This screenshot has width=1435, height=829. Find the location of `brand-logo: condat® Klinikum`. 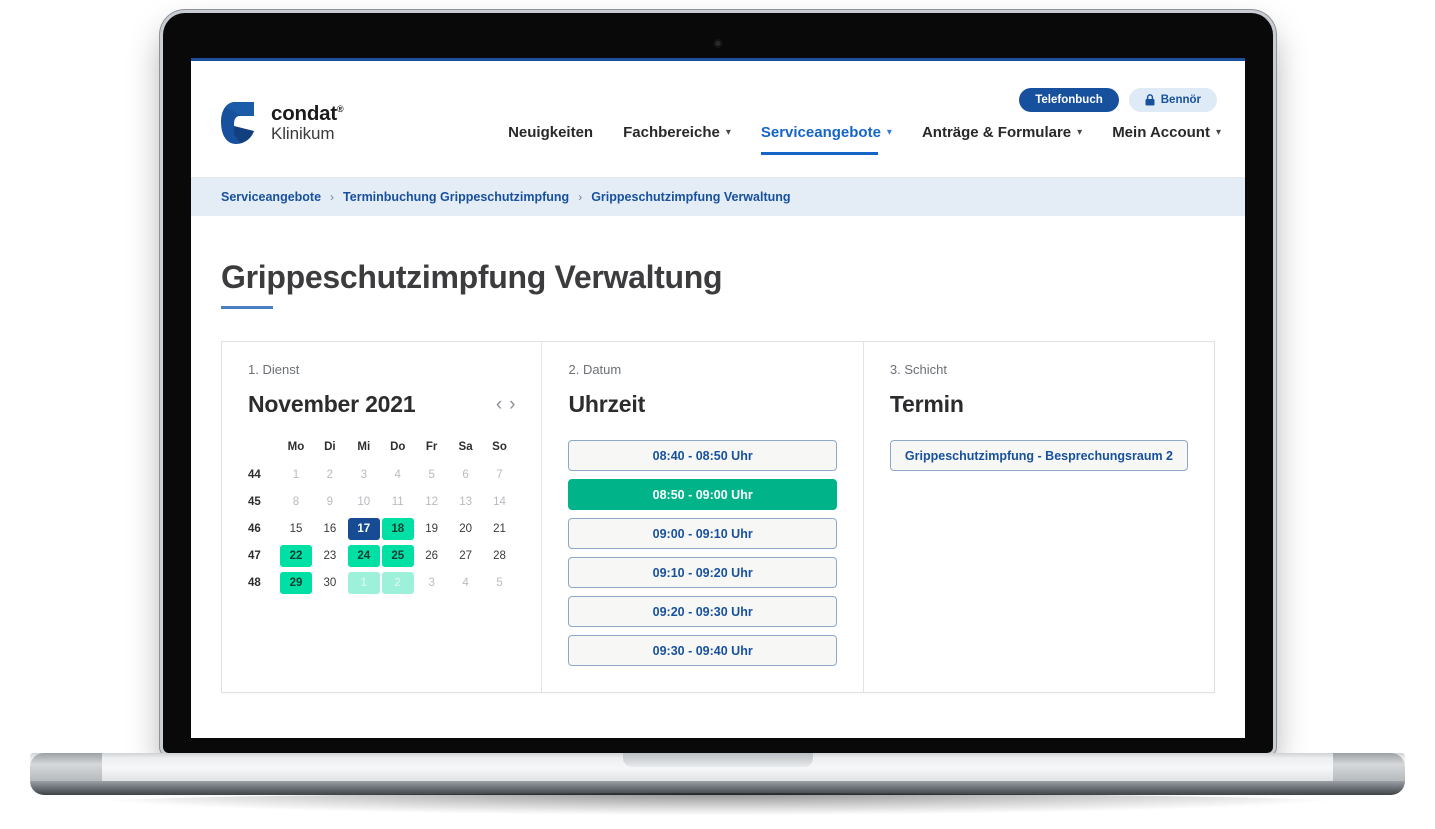

brand-logo: condat® Klinikum is located at coordinates (282, 123).